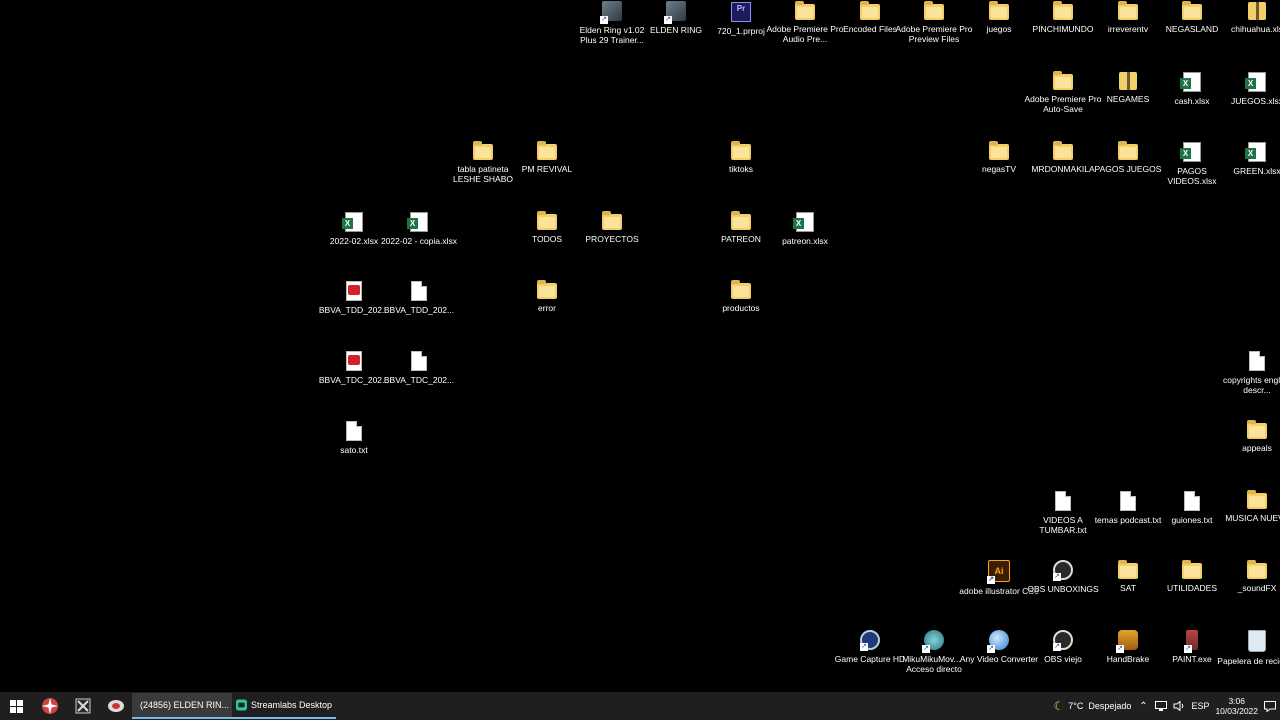 This screenshot has width=1280, height=720. I want to click on desktop-icon-tiktoks: tiktoks, so click(741, 172).